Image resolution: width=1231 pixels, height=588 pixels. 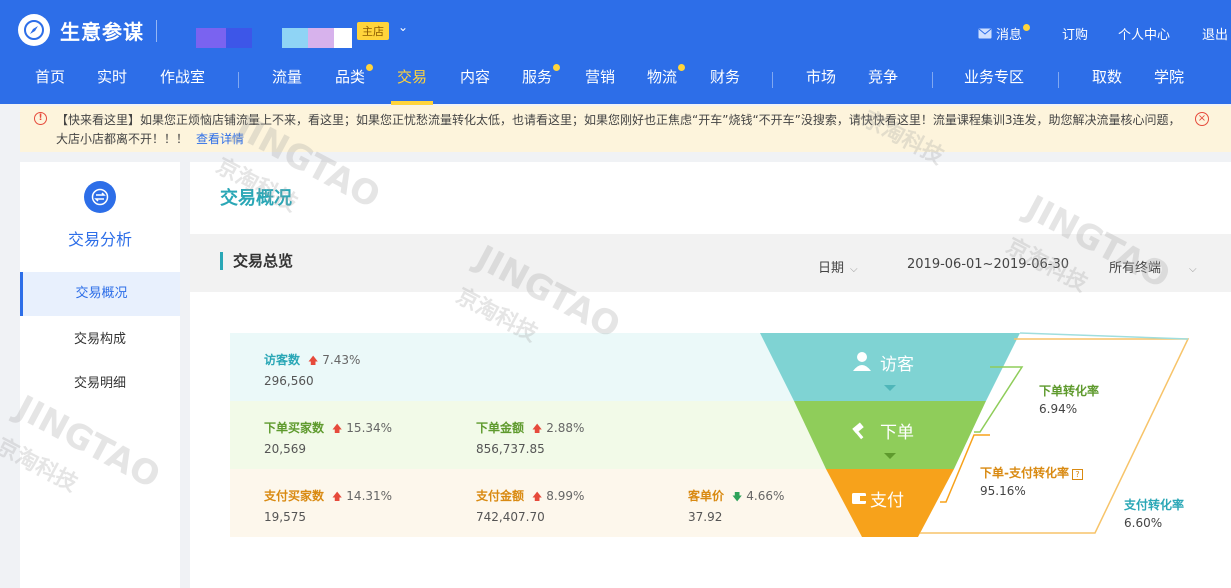 I want to click on rate-value: 6.94%, so click(x=1058, y=409).